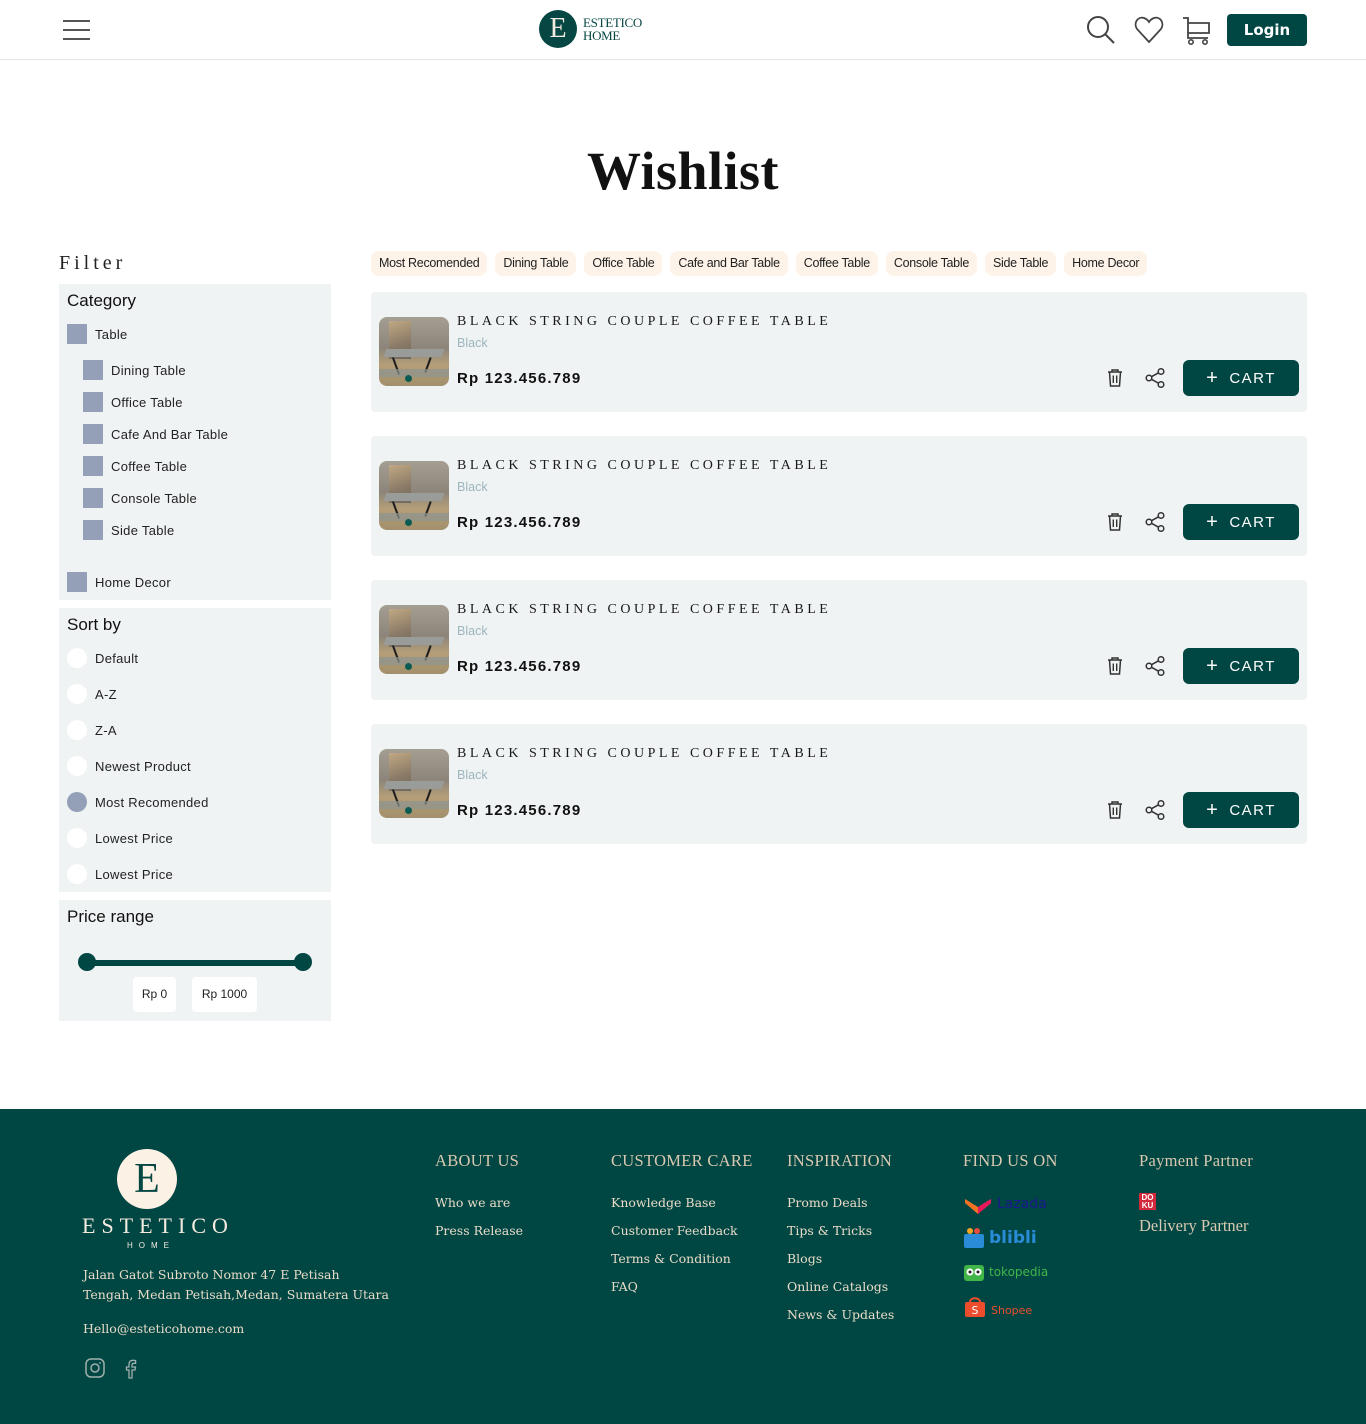  I want to click on category-checkbox-side-table: Side Table, so click(128, 530).